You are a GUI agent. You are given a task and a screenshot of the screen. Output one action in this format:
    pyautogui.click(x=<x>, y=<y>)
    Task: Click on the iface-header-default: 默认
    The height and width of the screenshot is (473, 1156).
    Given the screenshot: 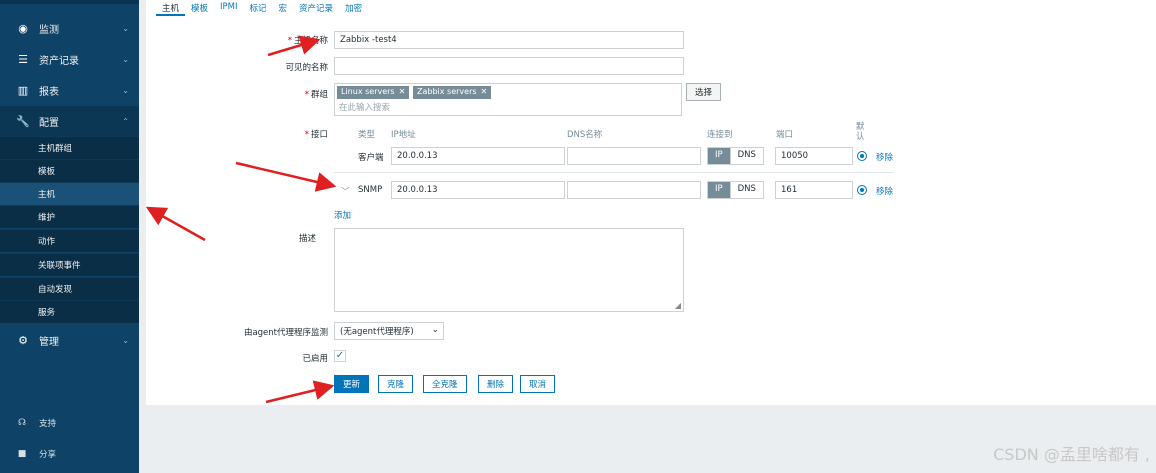 What is the action you would take?
    pyautogui.click(x=860, y=132)
    